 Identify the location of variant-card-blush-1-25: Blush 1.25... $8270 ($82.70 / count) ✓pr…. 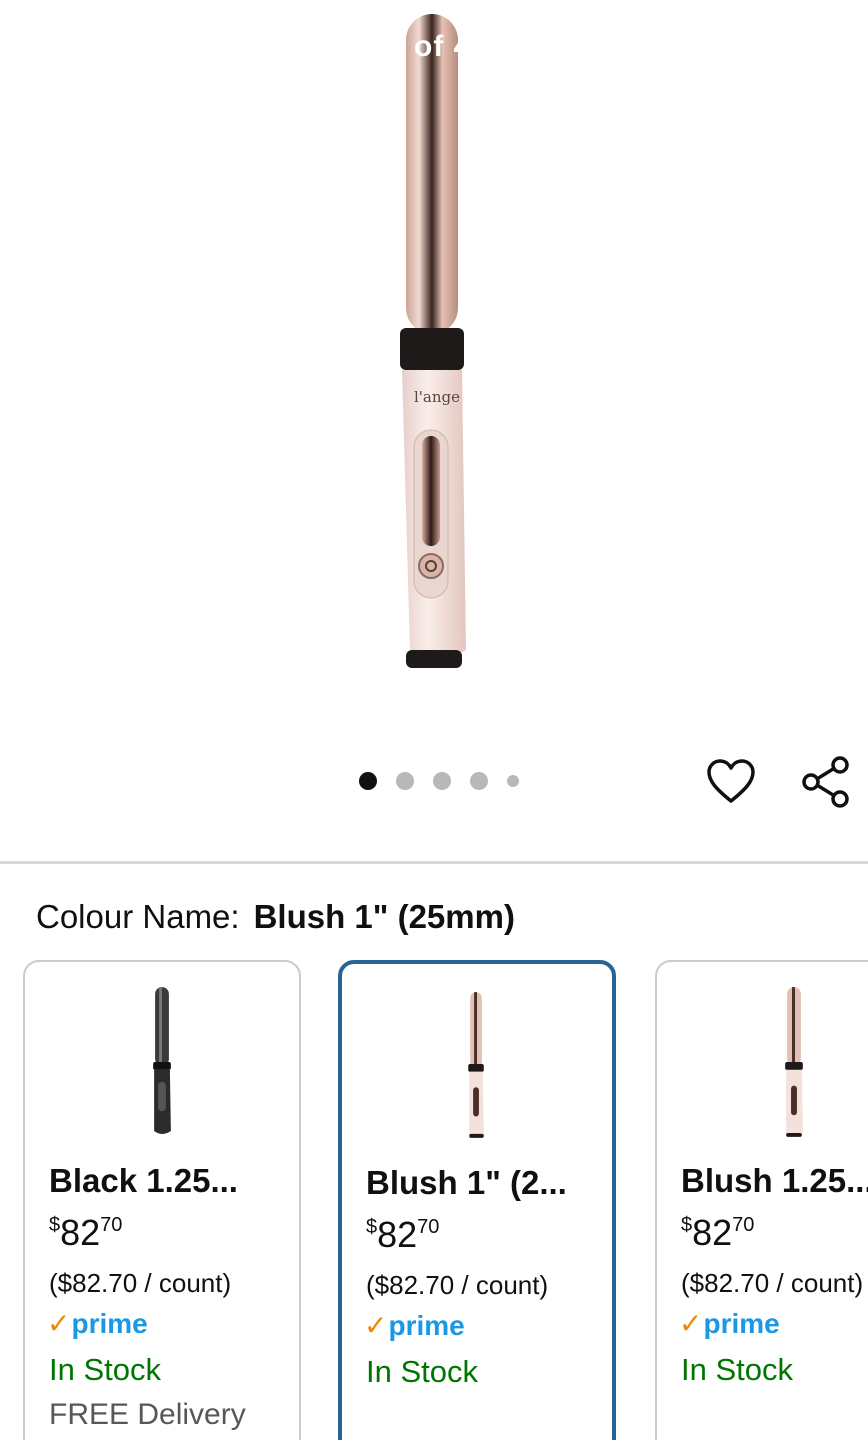
(761, 1200).